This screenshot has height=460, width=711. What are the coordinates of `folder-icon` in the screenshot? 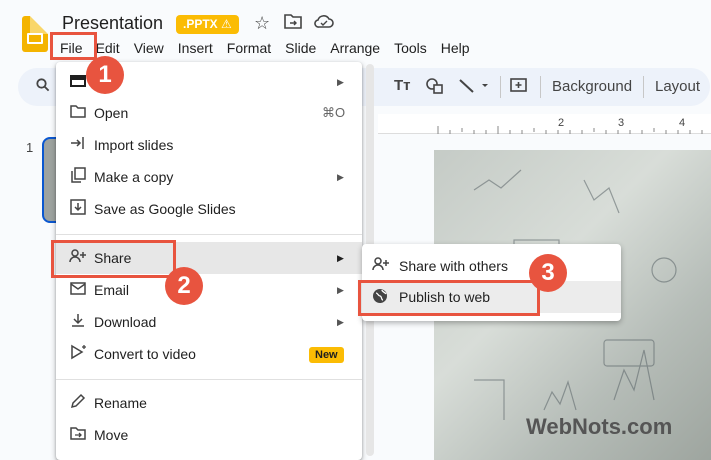 It's located at (78, 113).